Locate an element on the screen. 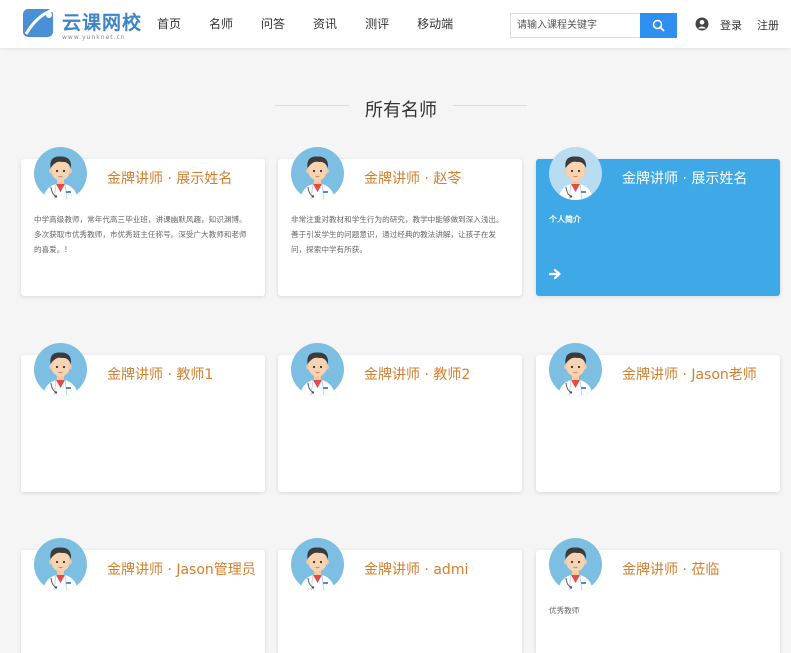 This screenshot has height=653, width=791. teacher-name: 金牌讲师 · Jason老师 is located at coordinates (689, 375).